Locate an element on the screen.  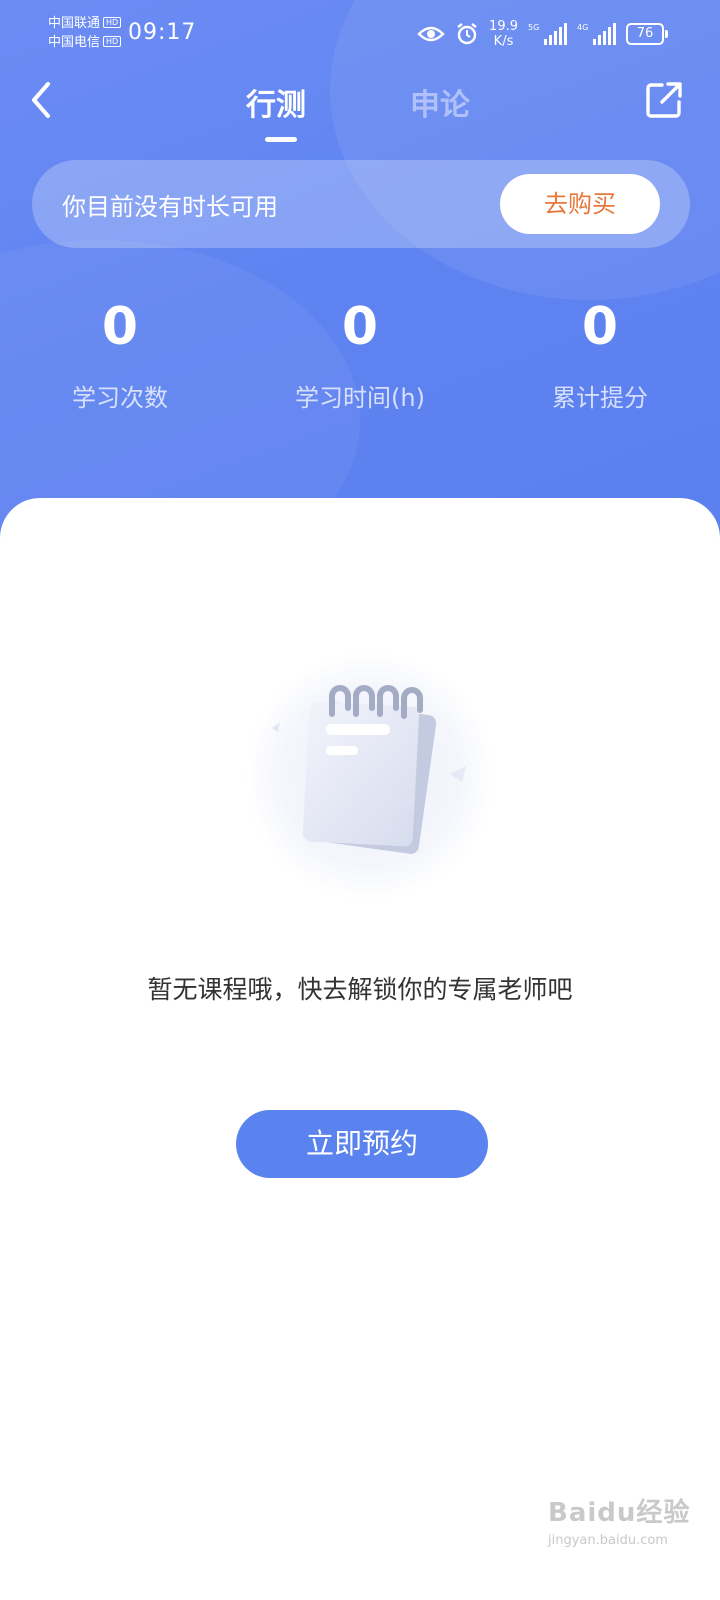
net-speed: 19.9 K/s is located at coordinates (503, 34).